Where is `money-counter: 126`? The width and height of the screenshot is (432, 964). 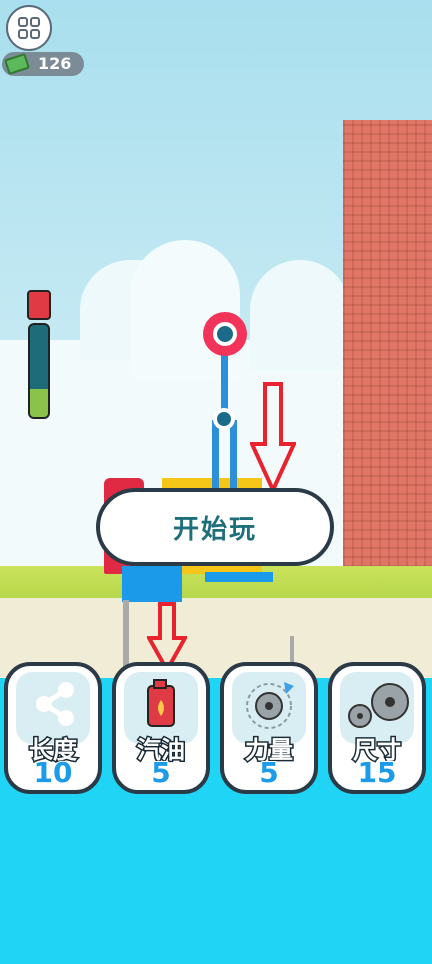 money-counter: 126 is located at coordinates (43, 64).